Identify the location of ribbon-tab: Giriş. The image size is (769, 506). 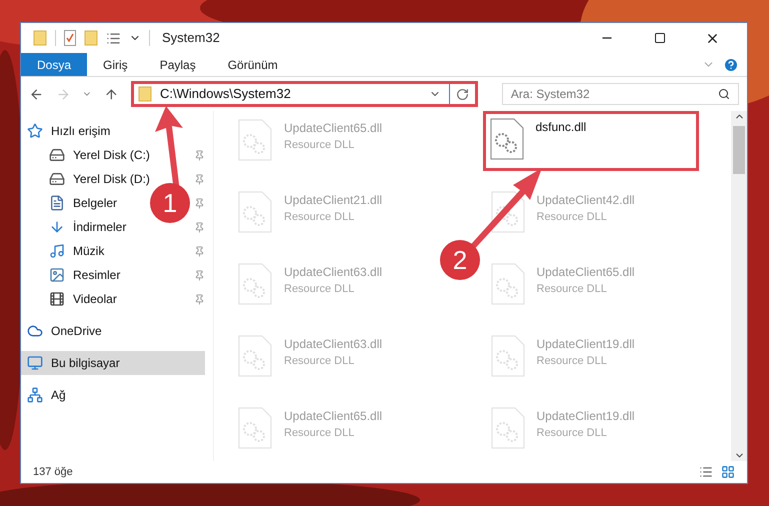
(115, 64).